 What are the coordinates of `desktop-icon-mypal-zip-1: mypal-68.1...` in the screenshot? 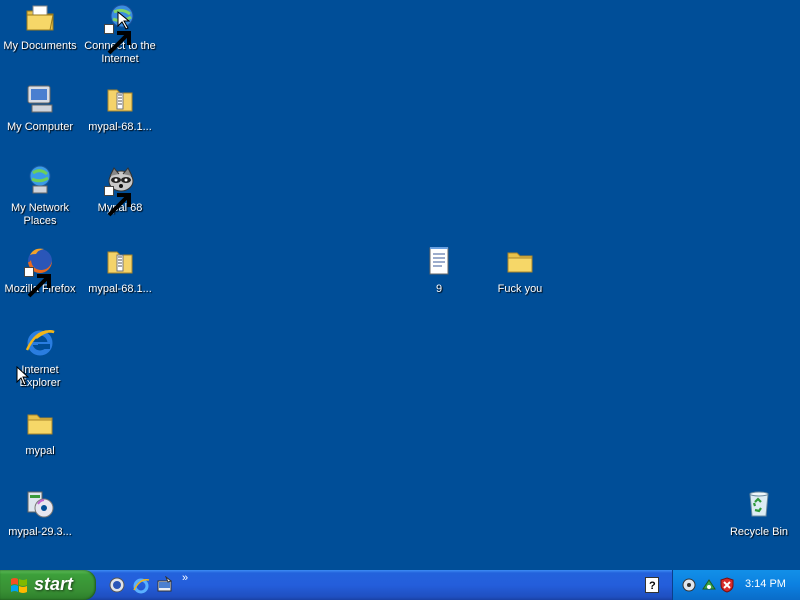 It's located at (120, 108).